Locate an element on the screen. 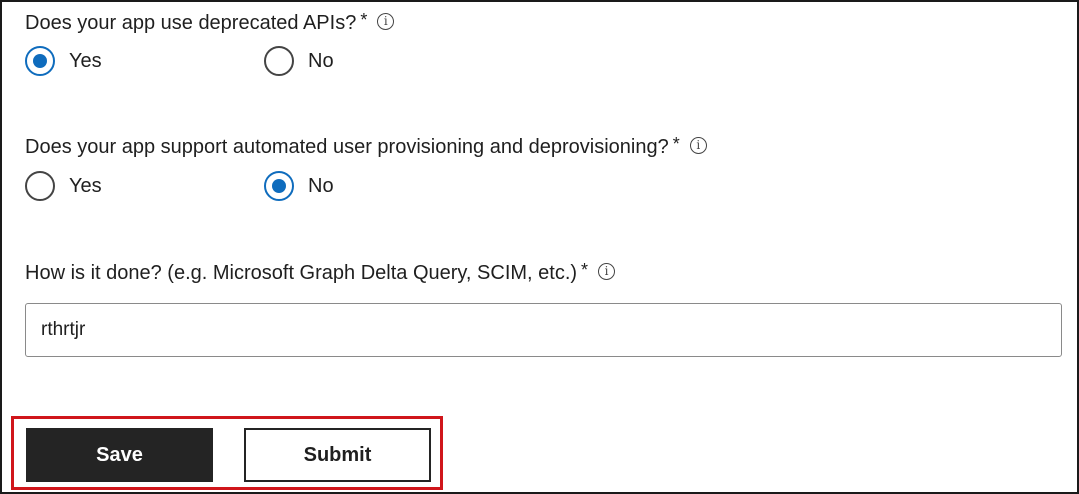 This screenshot has height=494, width=1079. question-label: Does your app use deprecated APIs? is located at coordinates (191, 23).